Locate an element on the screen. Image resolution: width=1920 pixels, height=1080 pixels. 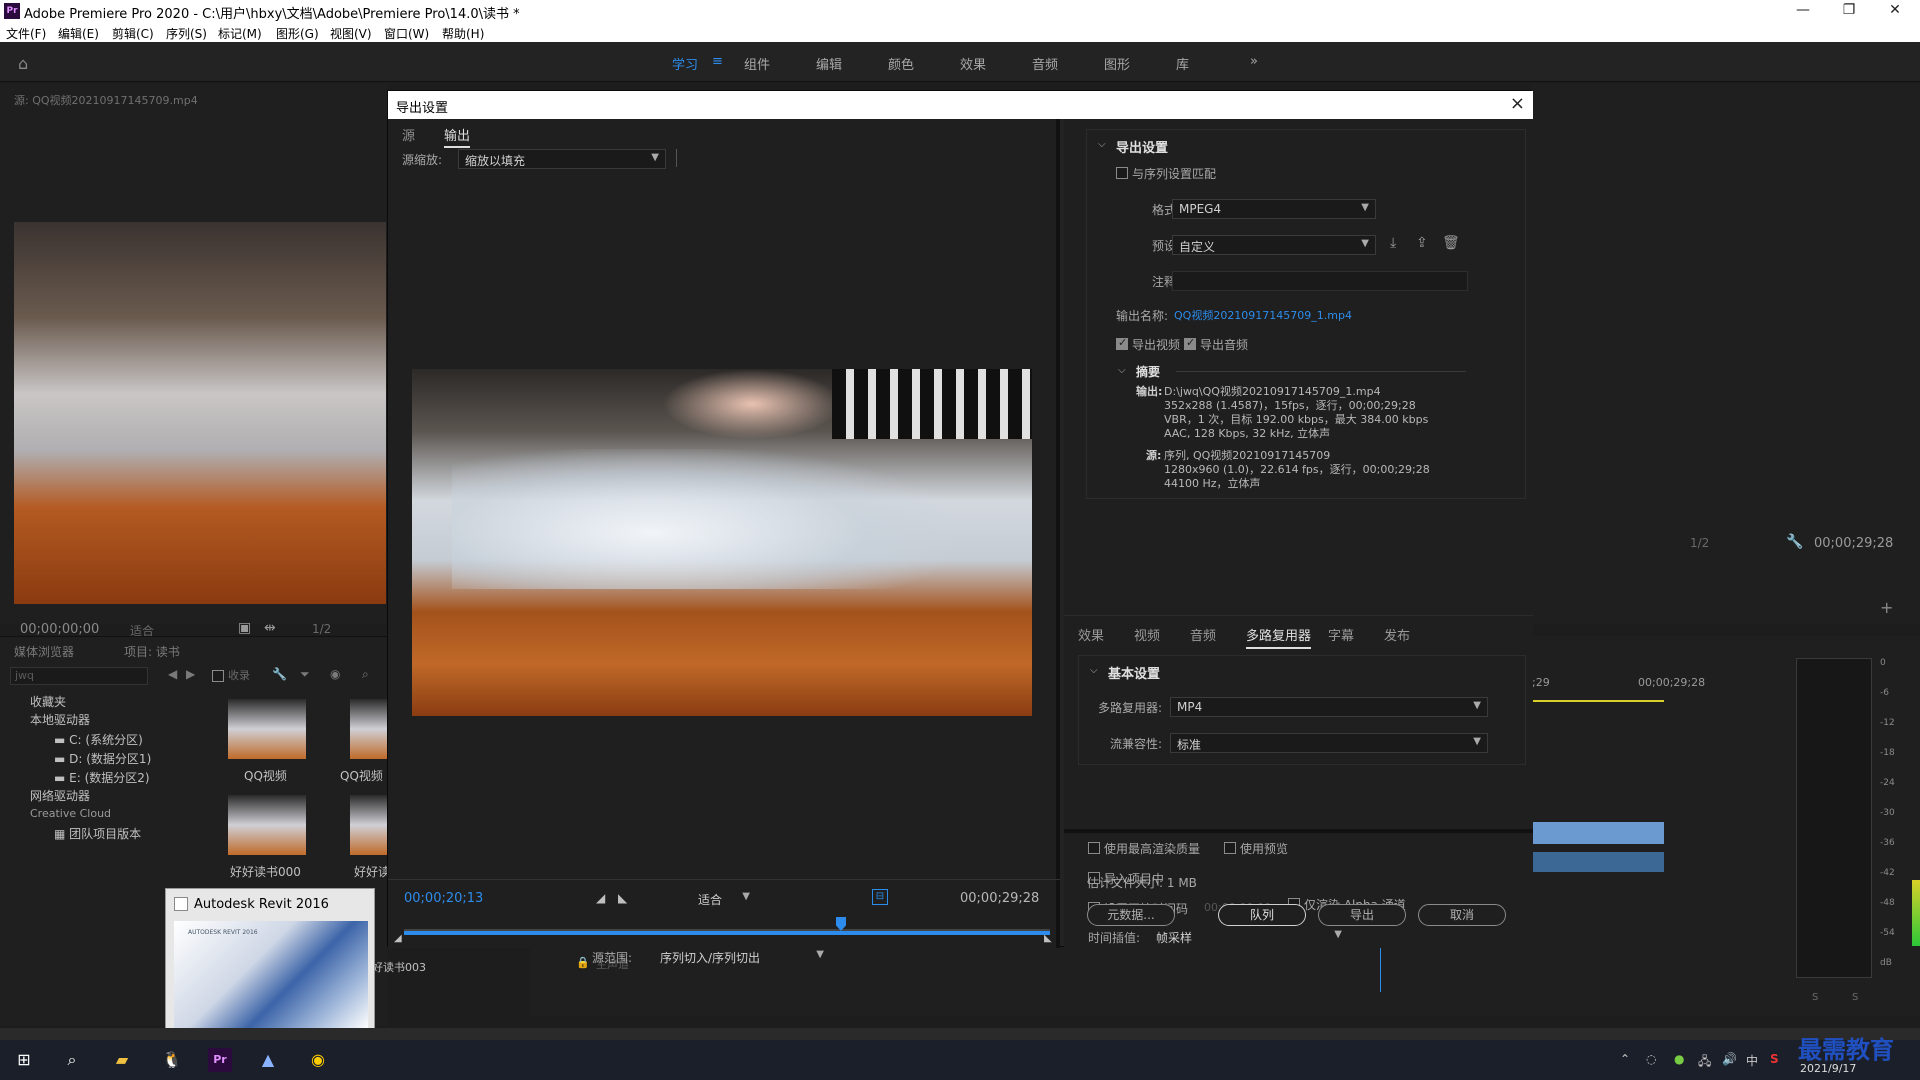
workspace-libraries: 库 is located at coordinates (1182, 63).